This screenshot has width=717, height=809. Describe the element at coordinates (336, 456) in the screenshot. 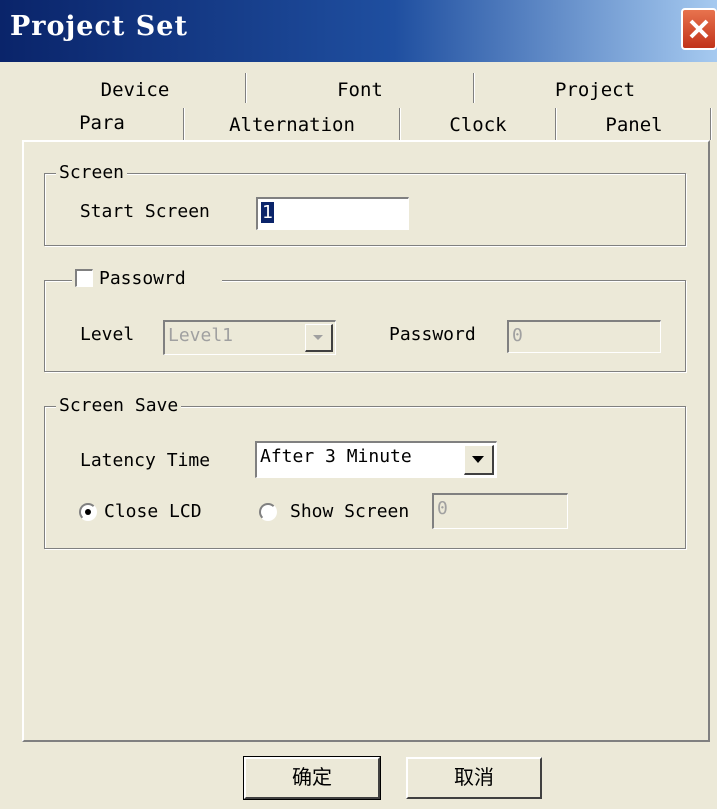

I see `latency-time-value: After 3 Minute` at that location.